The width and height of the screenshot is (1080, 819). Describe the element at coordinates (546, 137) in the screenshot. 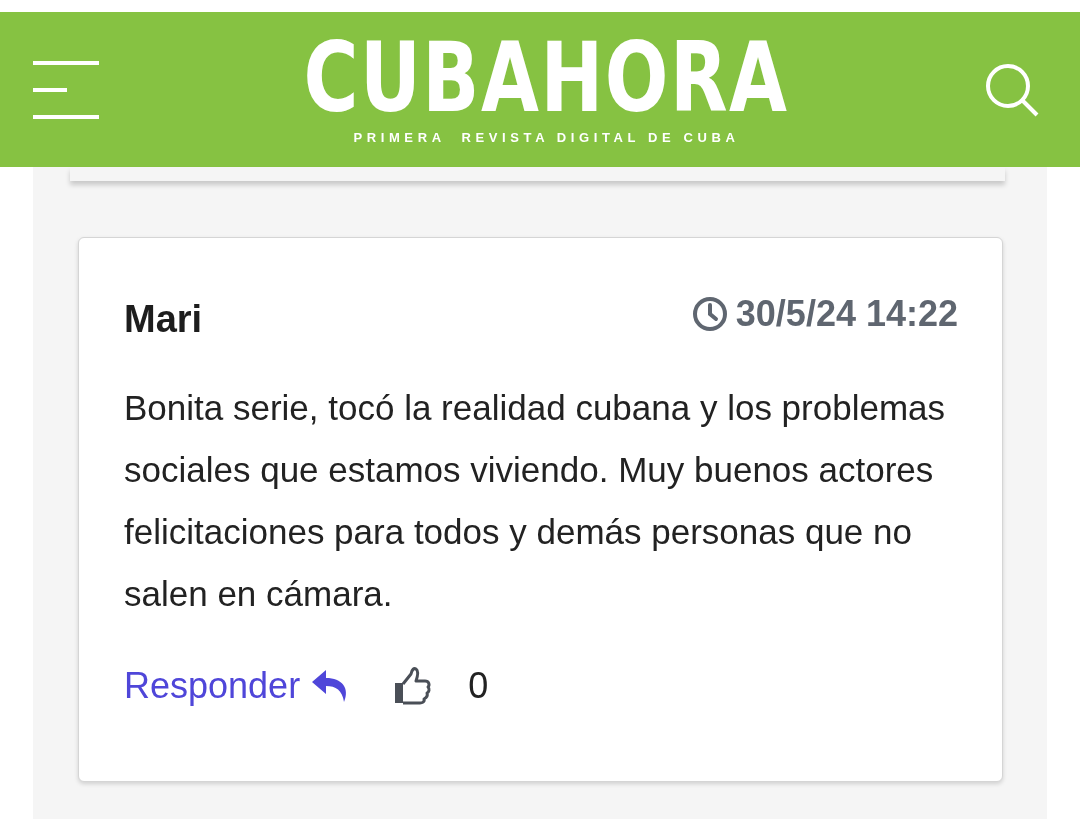

I see `site-tagline: PRIMERA REVISTA DIGITAL DE CUBA` at that location.